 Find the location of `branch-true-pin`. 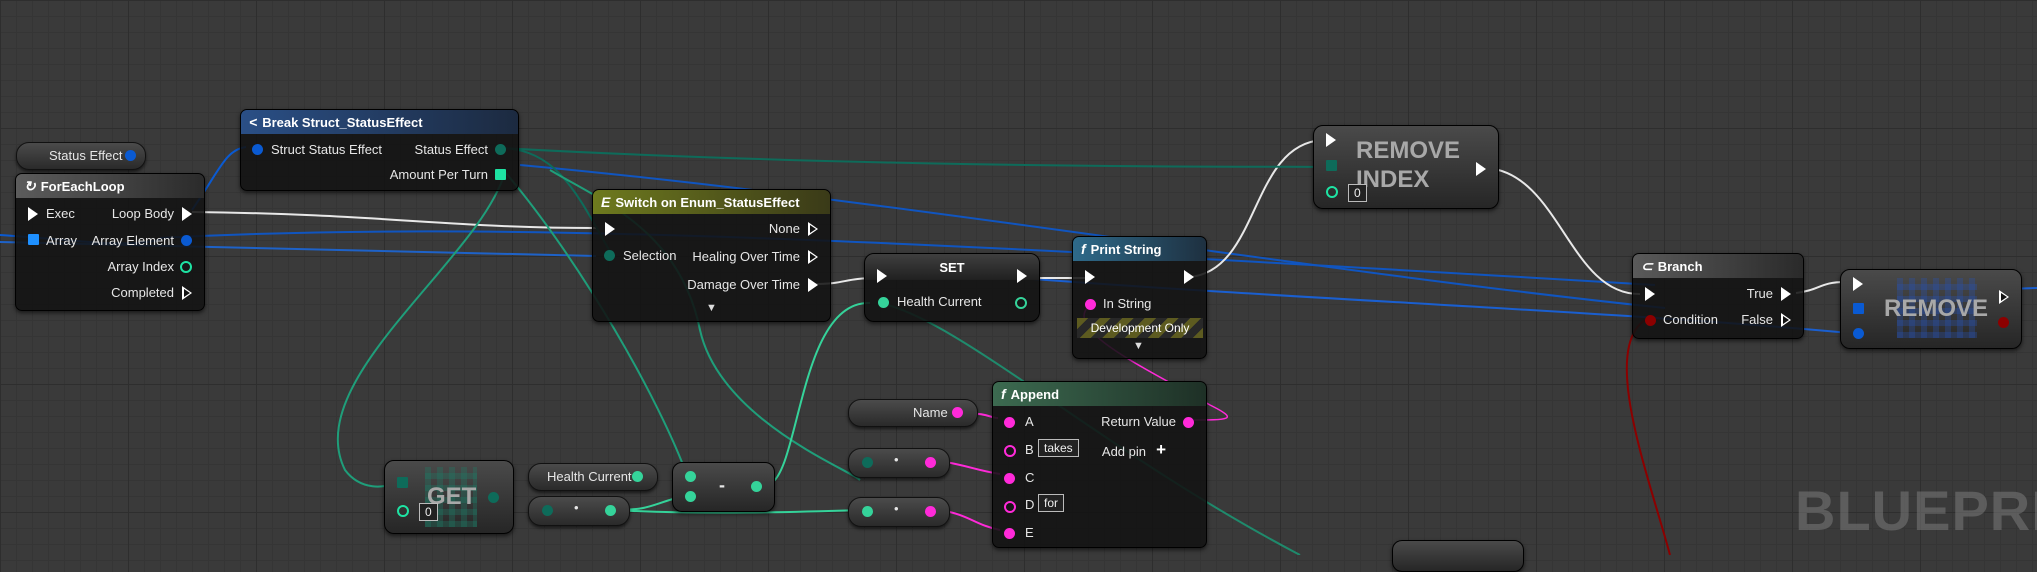

branch-true-pin is located at coordinates (1786, 294).